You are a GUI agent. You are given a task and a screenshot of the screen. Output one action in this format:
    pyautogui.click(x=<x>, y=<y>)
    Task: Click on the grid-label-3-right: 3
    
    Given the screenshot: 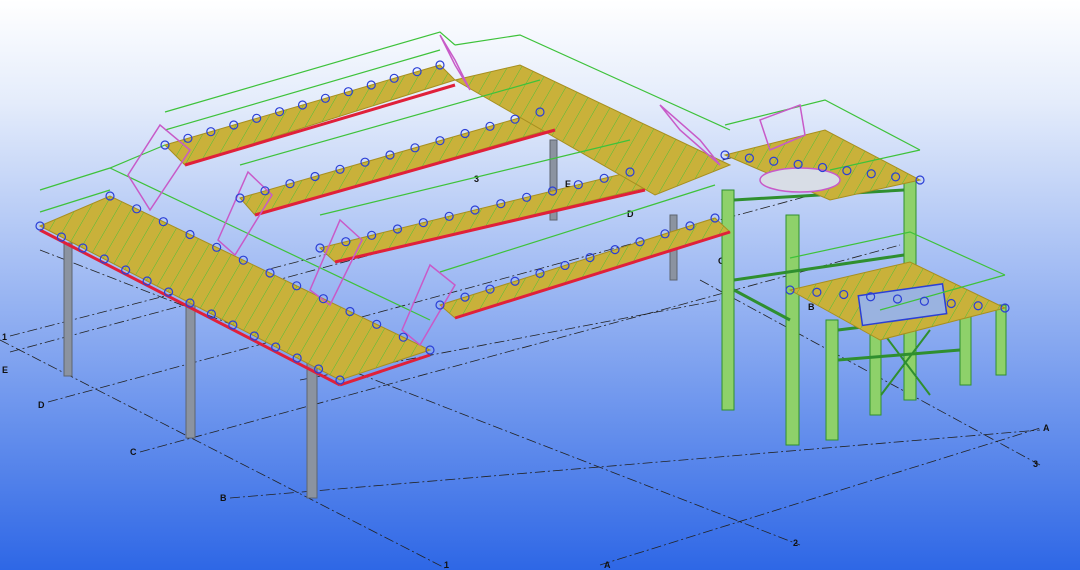 What is the action you would take?
    pyautogui.click(x=1035, y=464)
    